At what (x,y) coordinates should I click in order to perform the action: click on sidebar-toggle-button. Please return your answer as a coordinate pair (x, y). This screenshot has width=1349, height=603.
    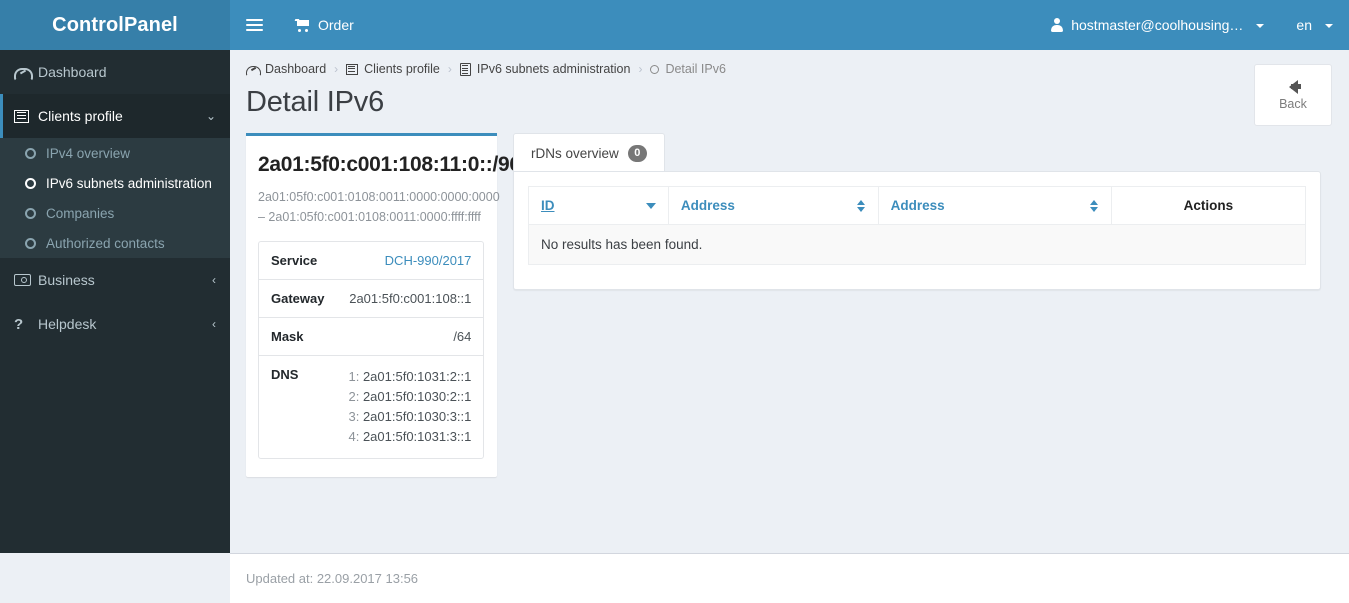
    Looking at the image, I should click on (254, 25).